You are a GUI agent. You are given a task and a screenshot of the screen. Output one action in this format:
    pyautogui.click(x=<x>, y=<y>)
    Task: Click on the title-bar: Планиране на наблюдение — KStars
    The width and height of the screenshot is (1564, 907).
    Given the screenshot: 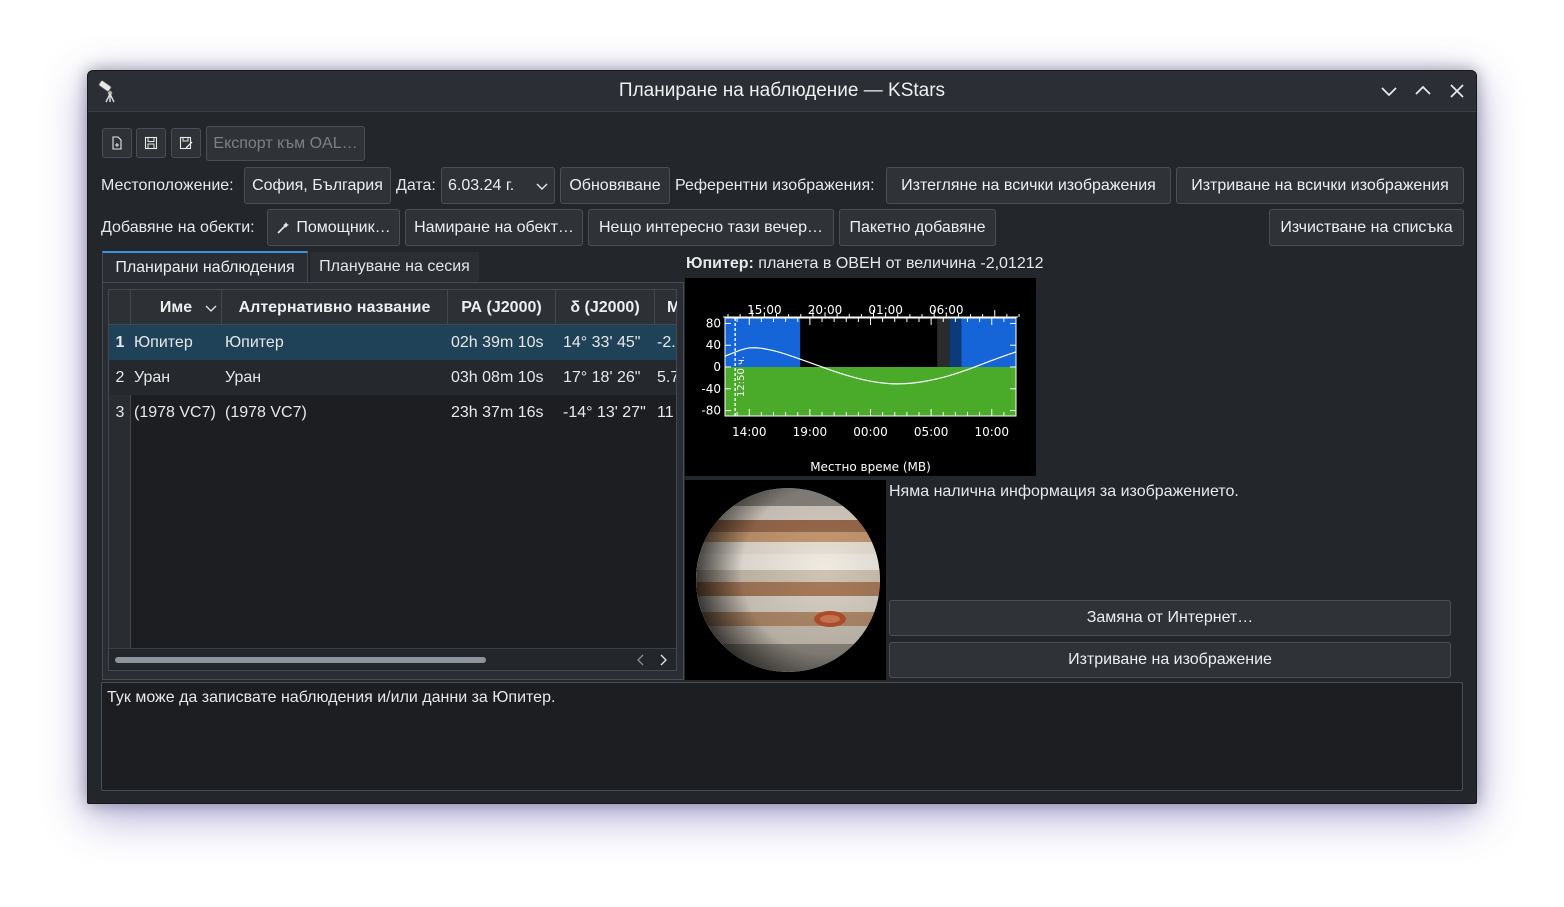 What is the action you would take?
    pyautogui.click(x=782, y=91)
    